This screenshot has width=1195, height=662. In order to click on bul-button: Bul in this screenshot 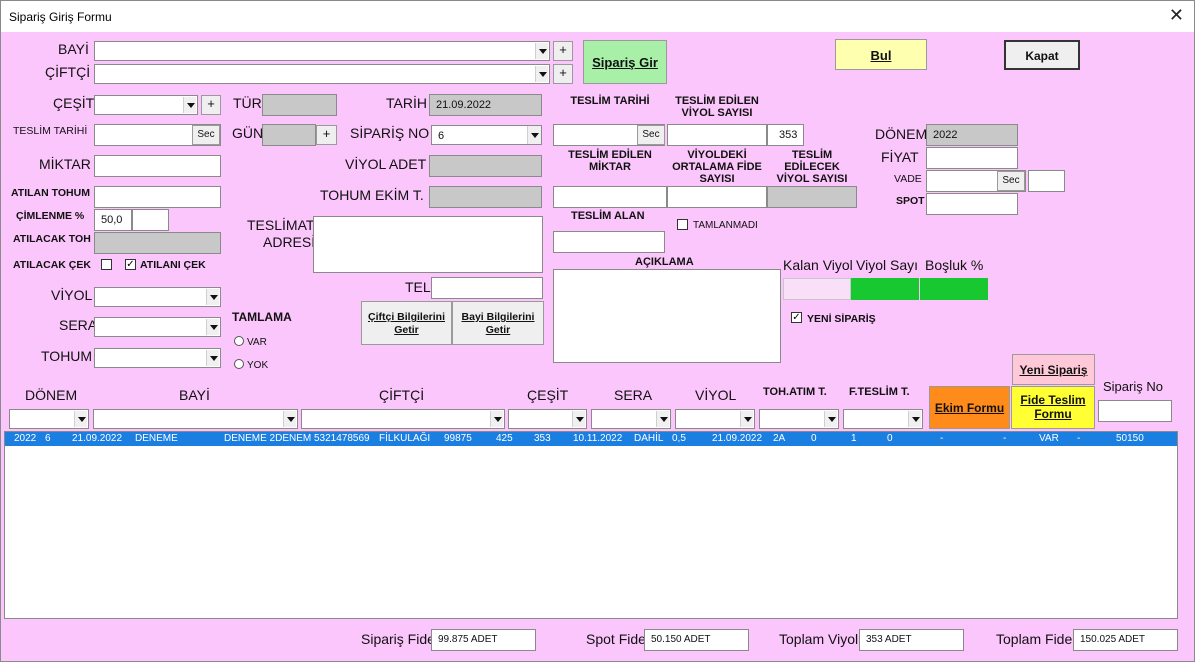, I will do `click(881, 54)`.